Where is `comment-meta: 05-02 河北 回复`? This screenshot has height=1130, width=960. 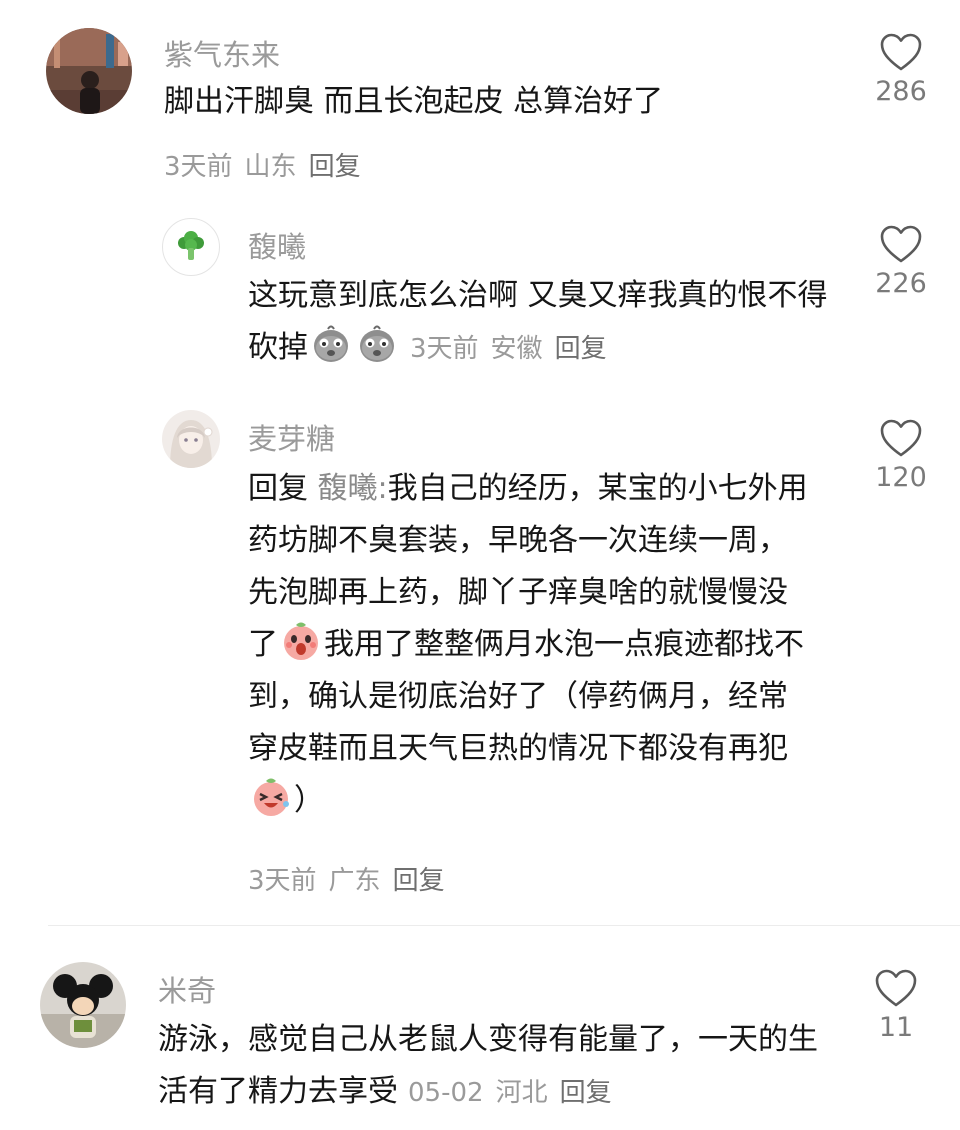 comment-meta: 05-02 河北 回复 is located at coordinates (510, 1093).